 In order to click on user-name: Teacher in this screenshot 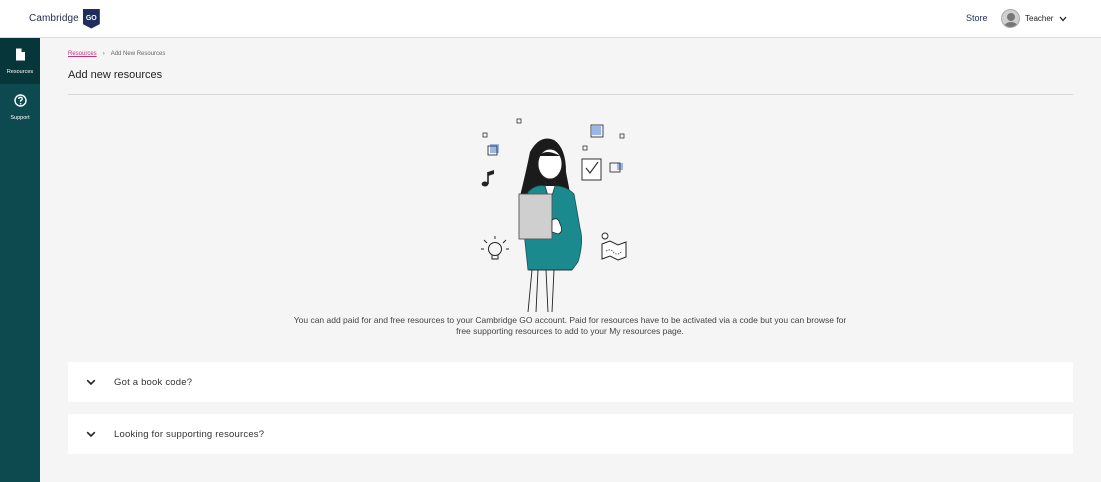, I will do `click(1039, 18)`.